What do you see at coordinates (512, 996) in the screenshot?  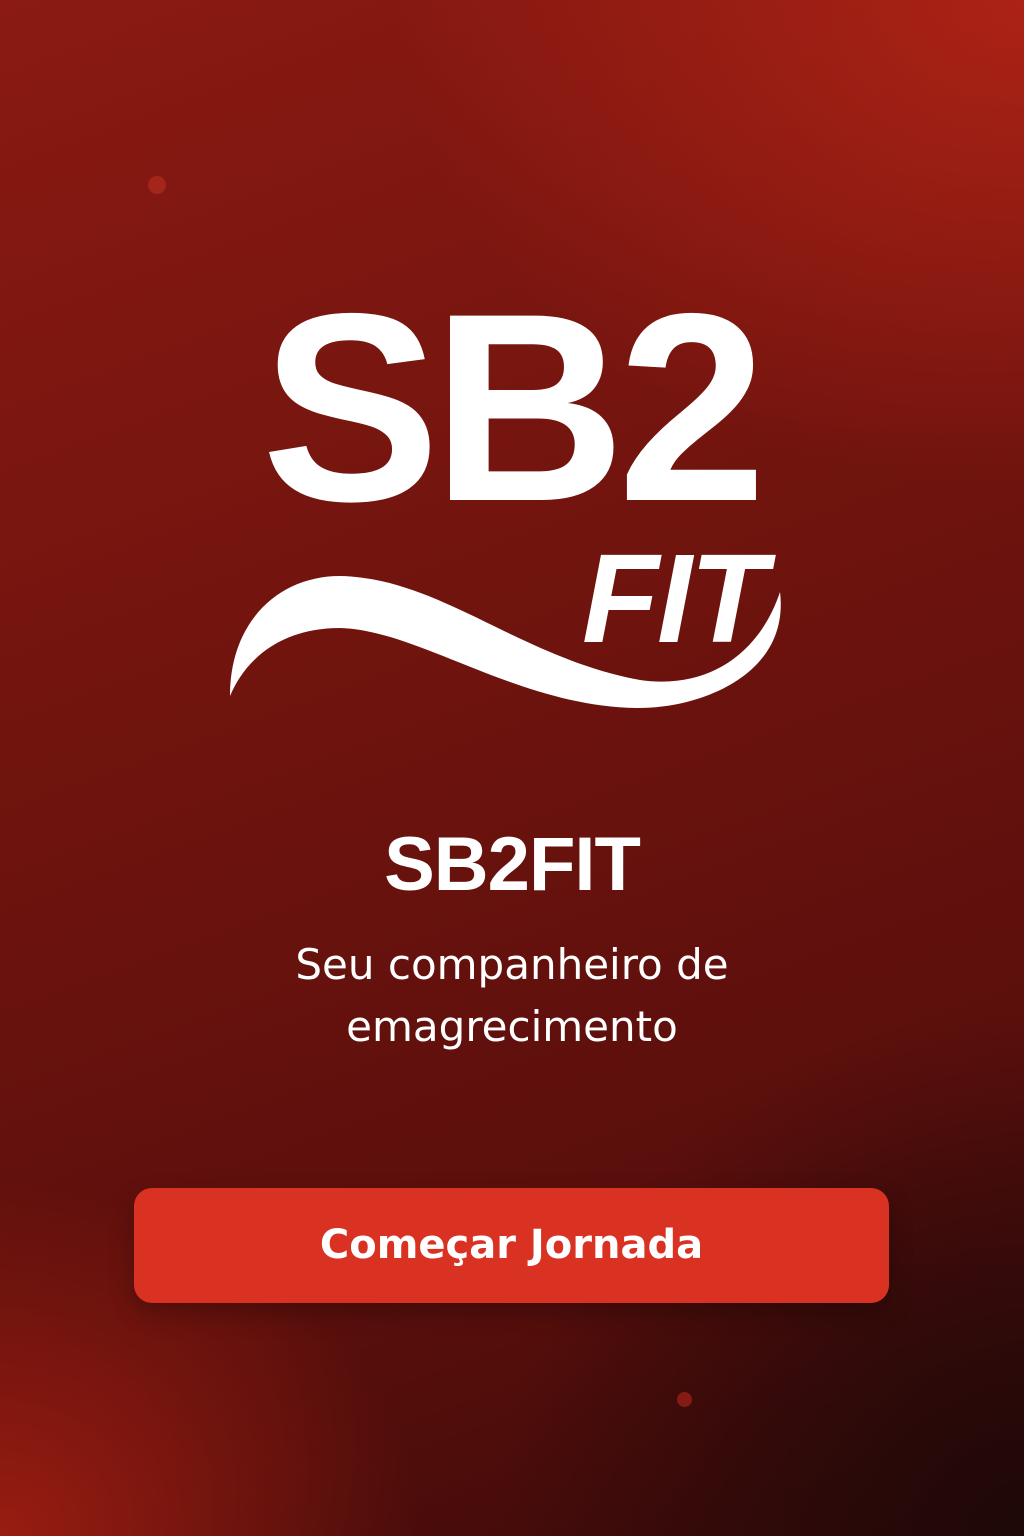 I see `app-tagline: Seu companheiro de emagrecimento` at bounding box center [512, 996].